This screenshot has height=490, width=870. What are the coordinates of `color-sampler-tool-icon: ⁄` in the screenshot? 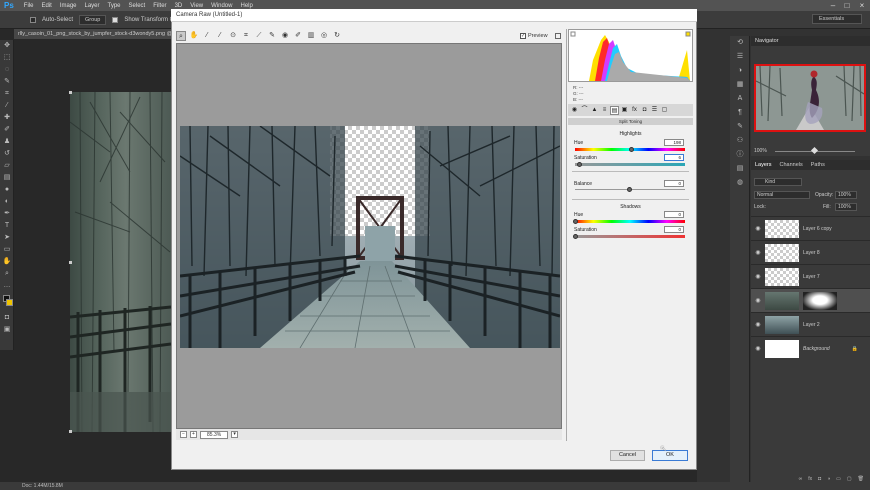 It's located at (220, 36).